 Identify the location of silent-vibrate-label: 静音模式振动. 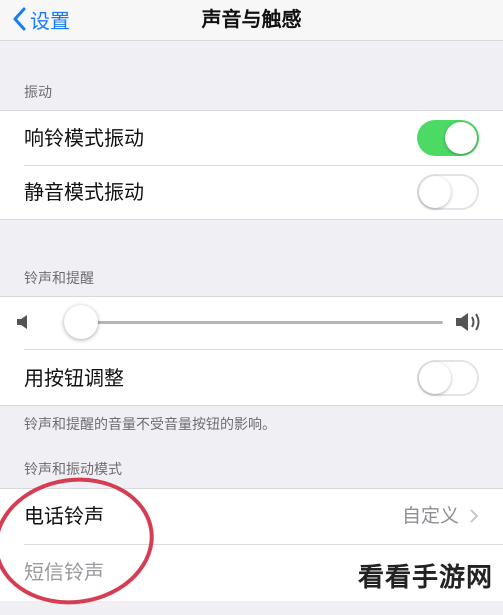
(84, 192).